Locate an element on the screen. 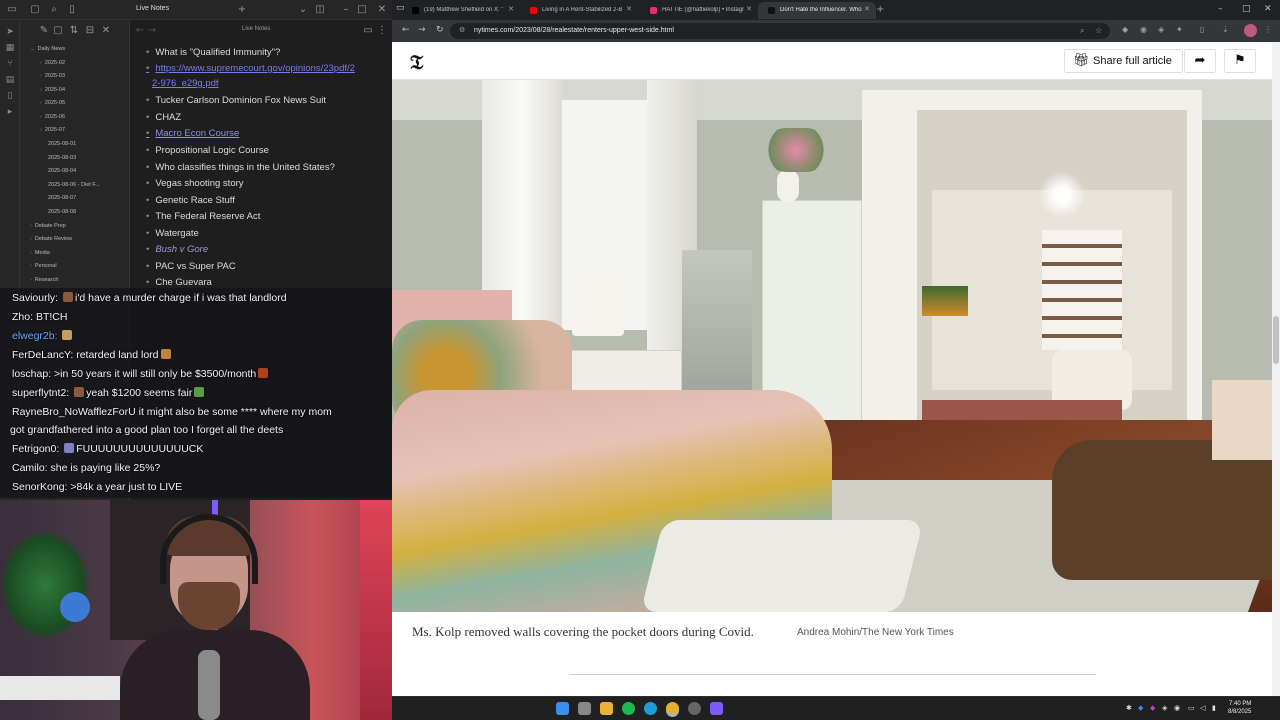  chat-username: Camilo: is located at coordinates (30, 468).